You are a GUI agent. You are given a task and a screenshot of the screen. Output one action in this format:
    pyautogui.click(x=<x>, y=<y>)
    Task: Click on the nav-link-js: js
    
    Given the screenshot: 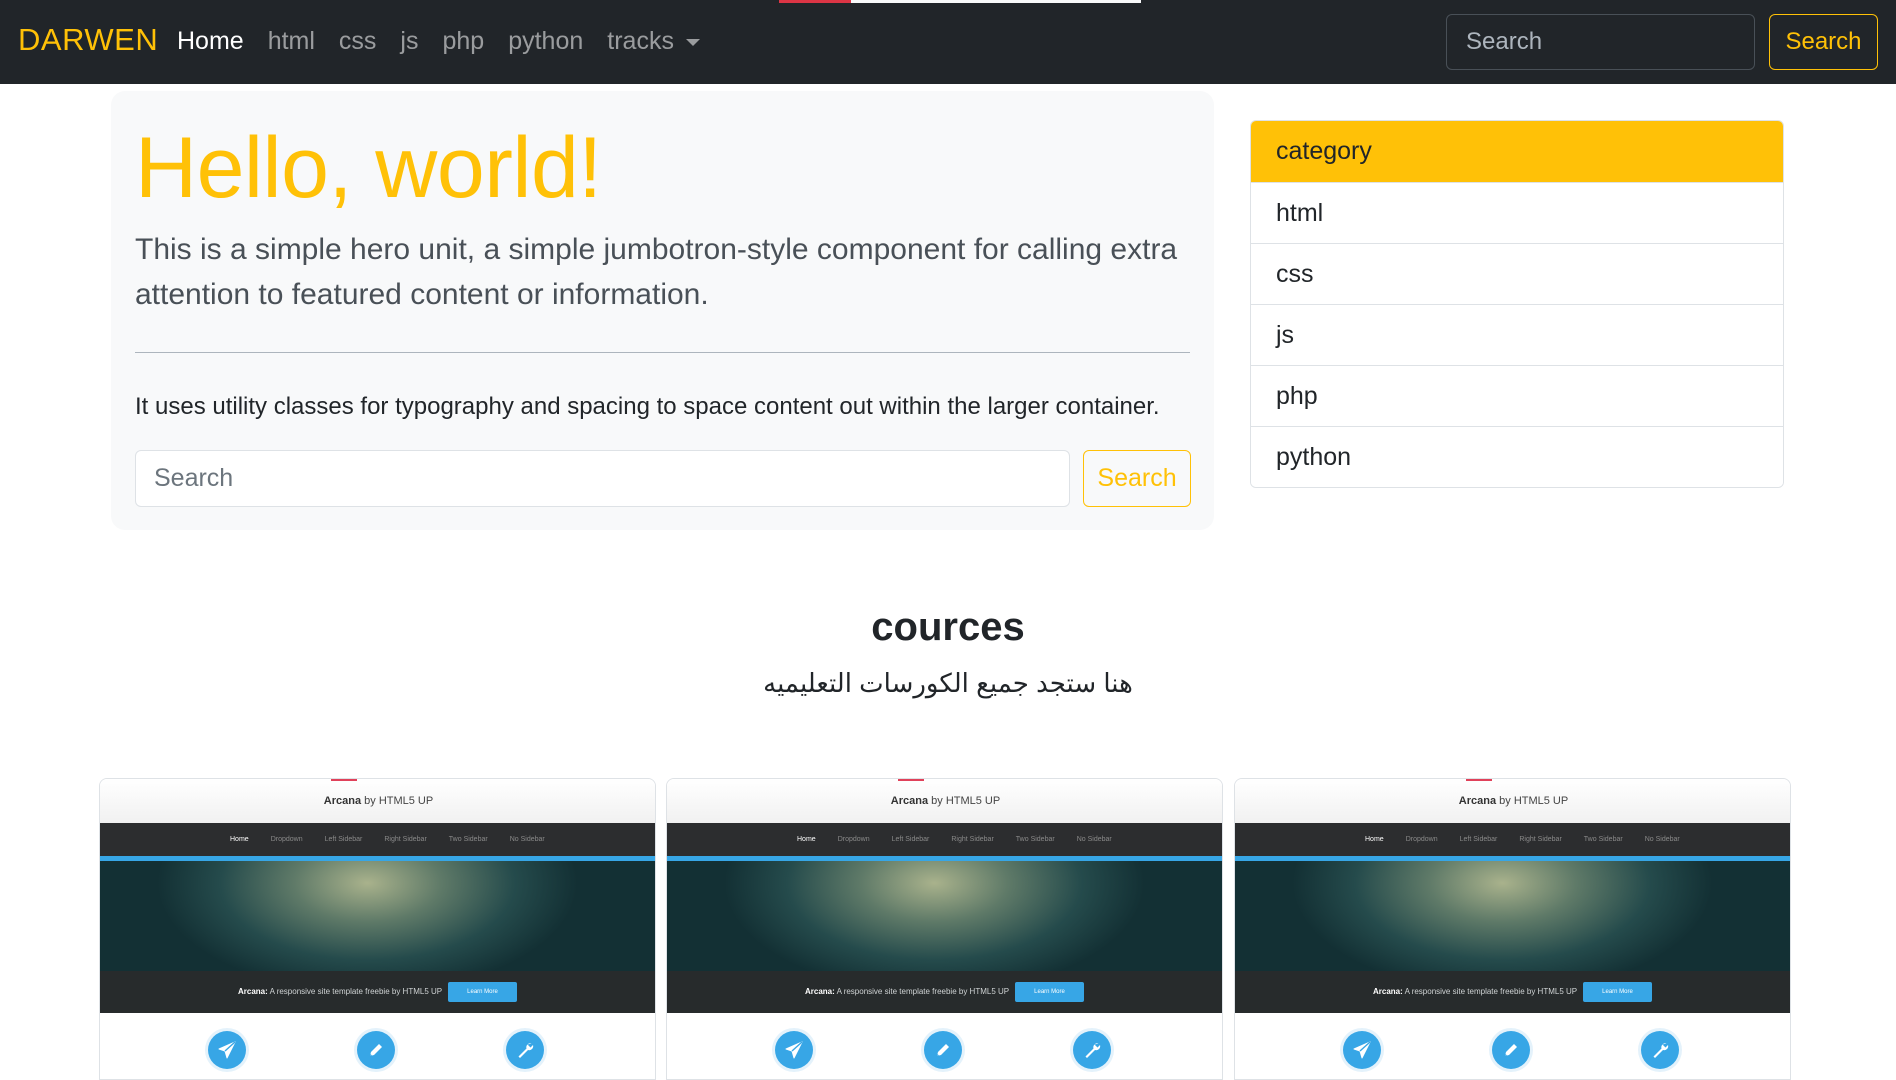 What is the action you would take?
    pyautogui.click(x=409, y=41)
    